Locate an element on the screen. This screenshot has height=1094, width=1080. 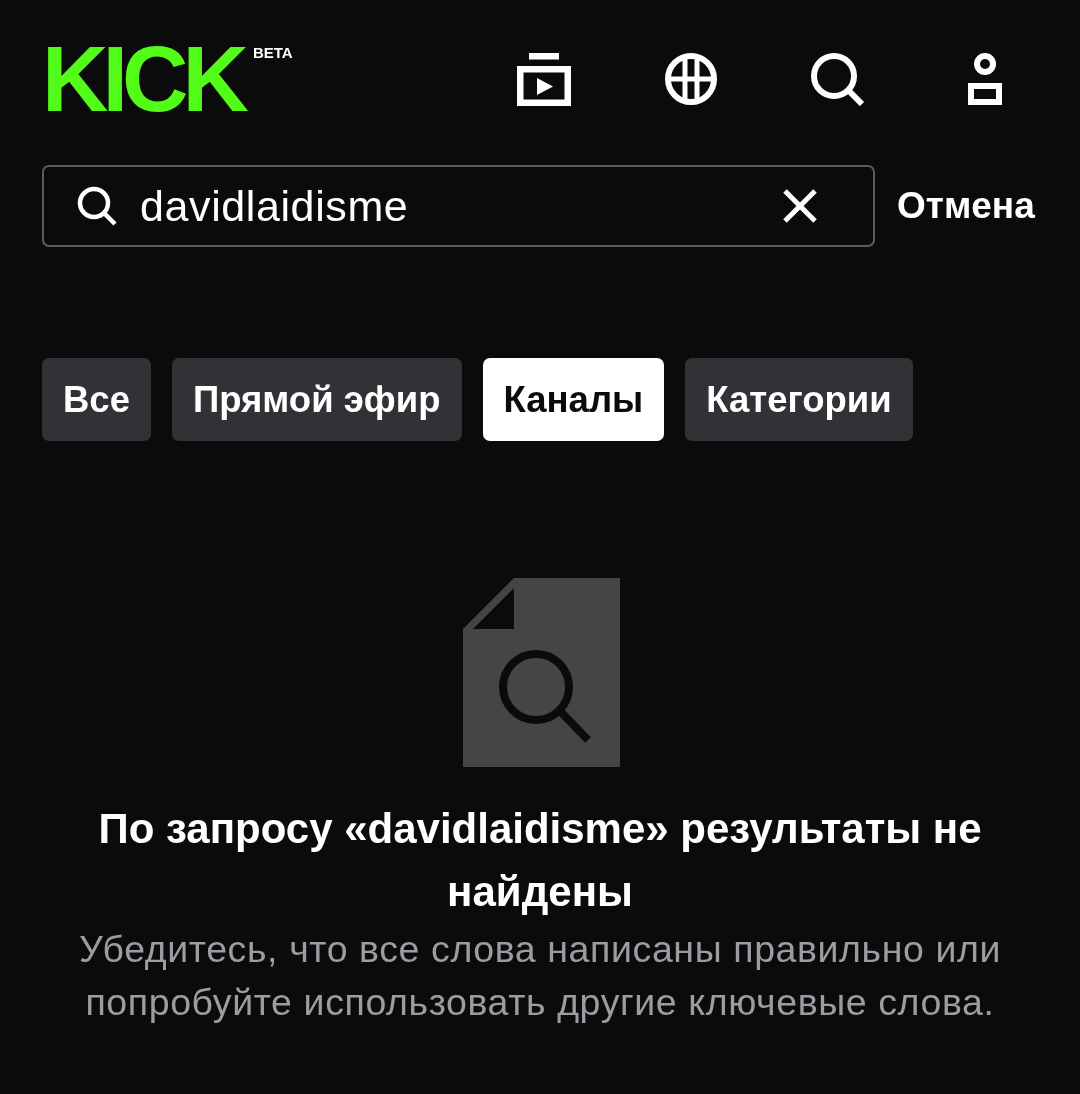
beta-label: BETA is located at coordinates (272, 52).